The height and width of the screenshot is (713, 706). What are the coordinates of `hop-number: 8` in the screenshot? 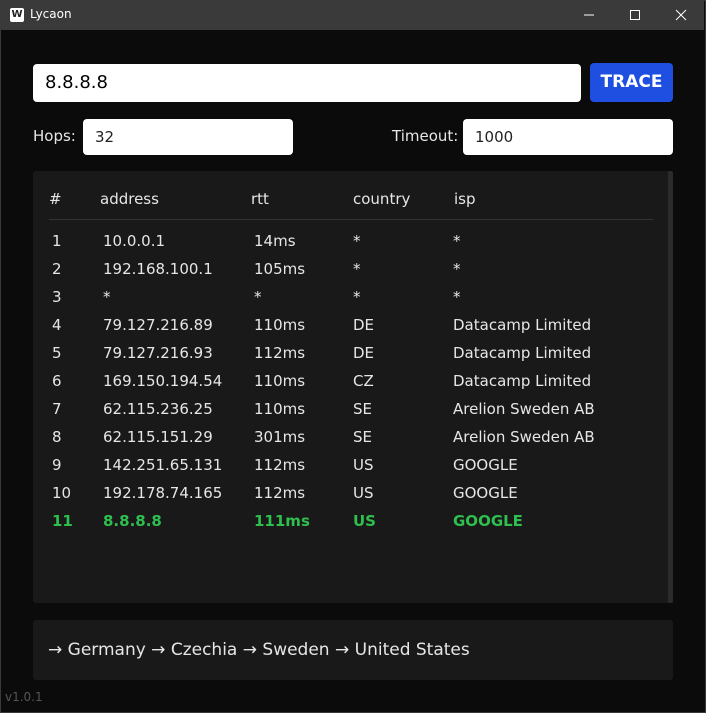 It's located at (57, 437).